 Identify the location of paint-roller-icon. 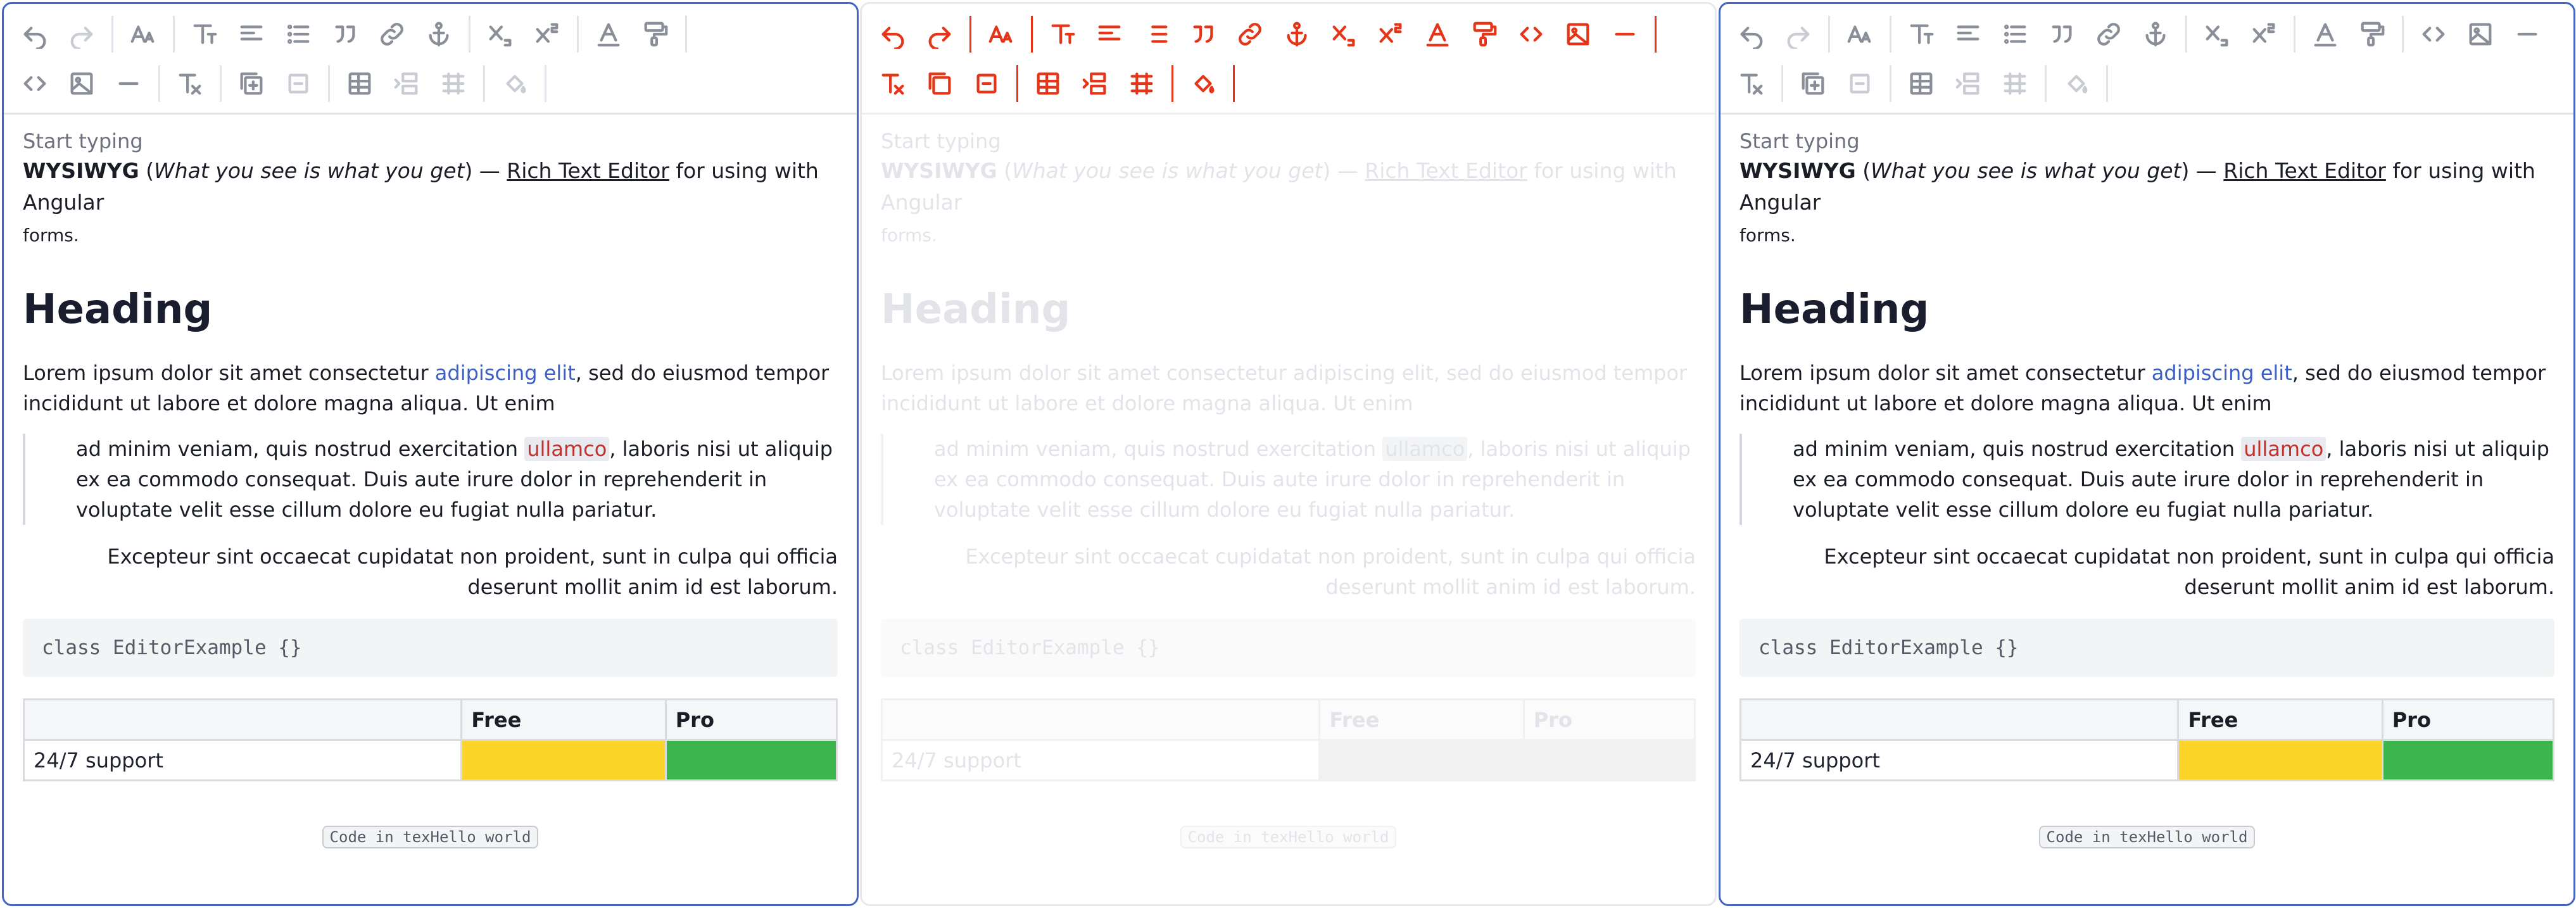
(656, 34).